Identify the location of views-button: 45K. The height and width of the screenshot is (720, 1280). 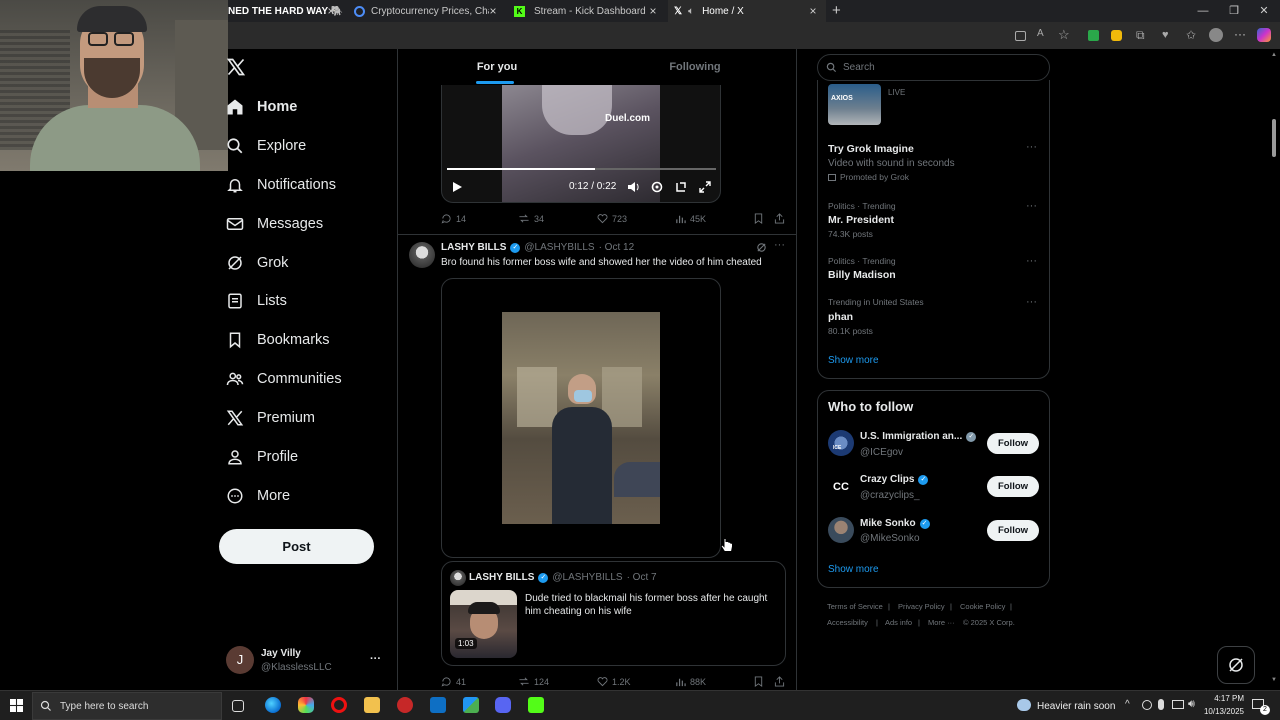
(690, 218).